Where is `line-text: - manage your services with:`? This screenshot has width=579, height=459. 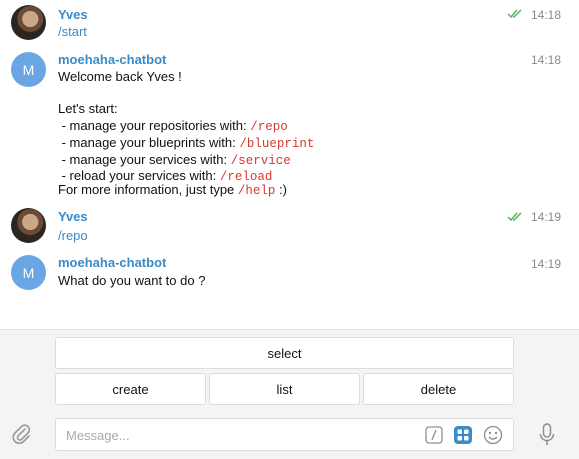 line-text: - manage your services with: is located at coordinates (144, 159).